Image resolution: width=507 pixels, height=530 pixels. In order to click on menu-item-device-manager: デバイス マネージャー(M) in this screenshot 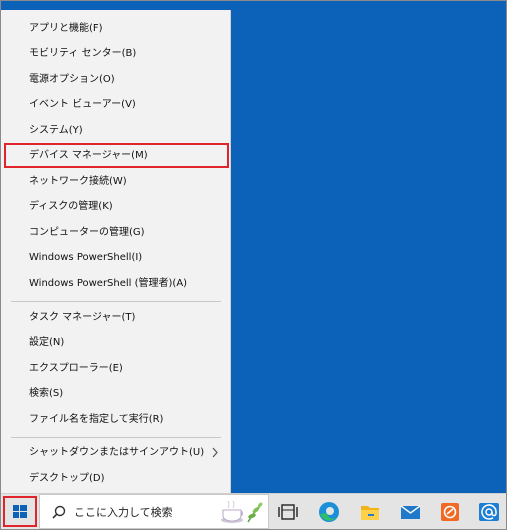, I will do `click(116, 155)`.